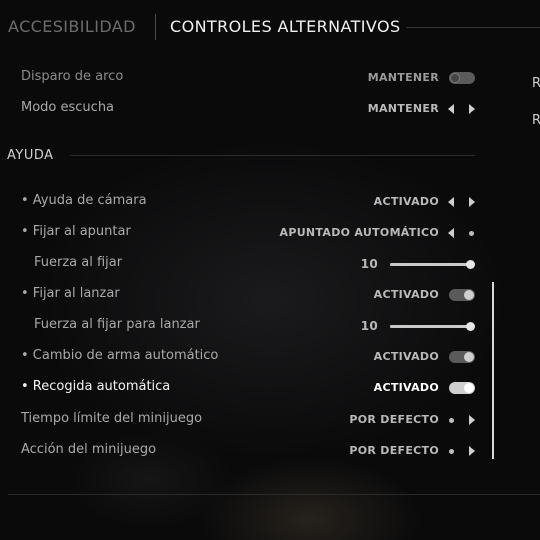 The image size is (540, 540). What do you see at coordinates (240, 109) in the screenshot?
I see `setting-modo-escucha: Modo escucha MANTENER` at bounding box center [240, 109].